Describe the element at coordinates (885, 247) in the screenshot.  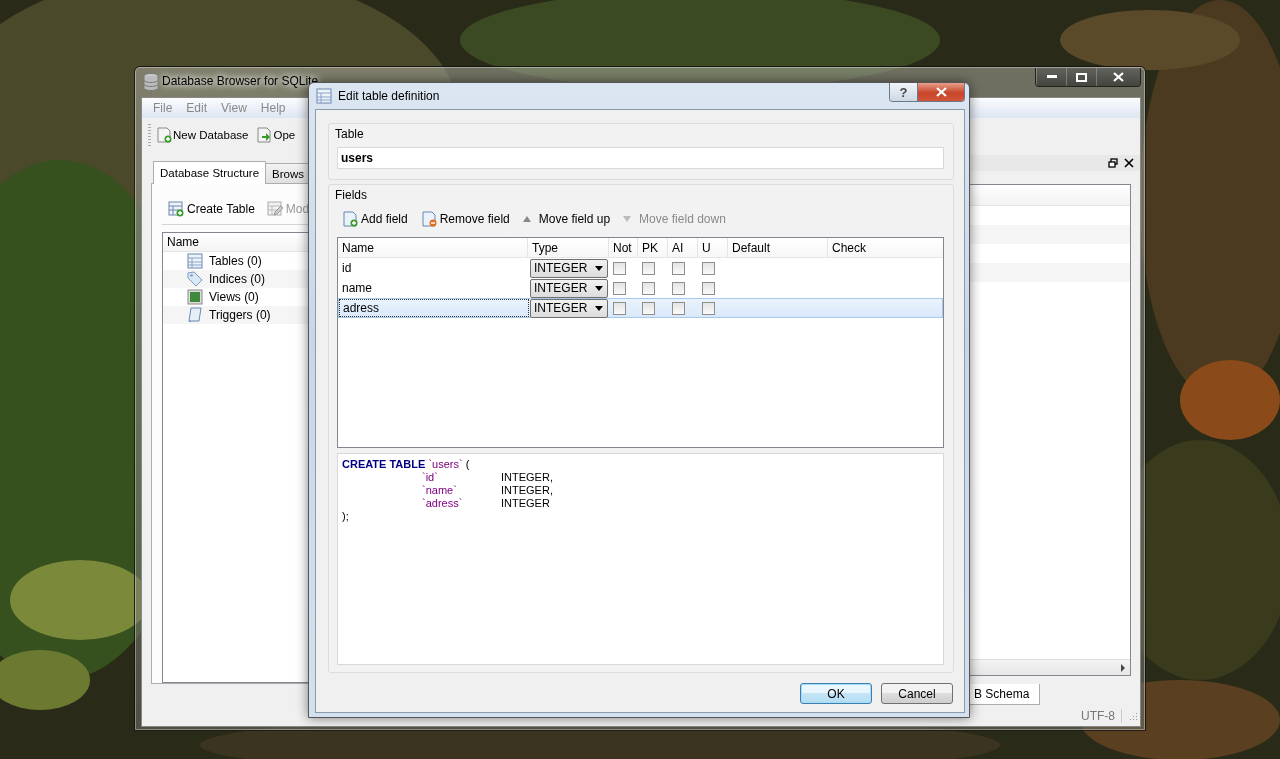
I see `column-header: Check` at that location.